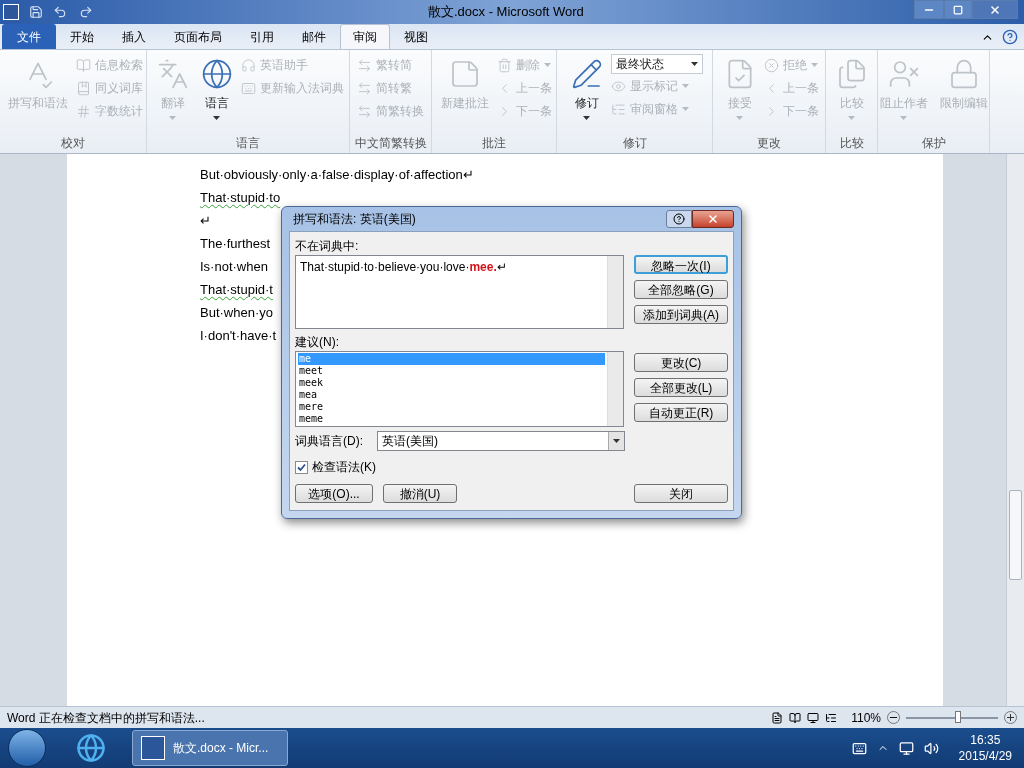 The height and width of the screenshot is (768, 1024). I want to click on group-label: 批注, so click(494, 143).